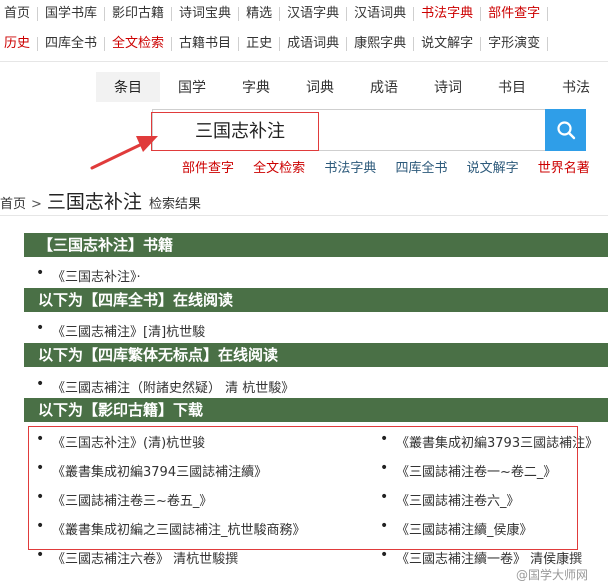 Image resolution: width=608 pixels, height=587 pixels. I want to click on list-item: 《三國誌補注續_侯康》, so click(456, 528).